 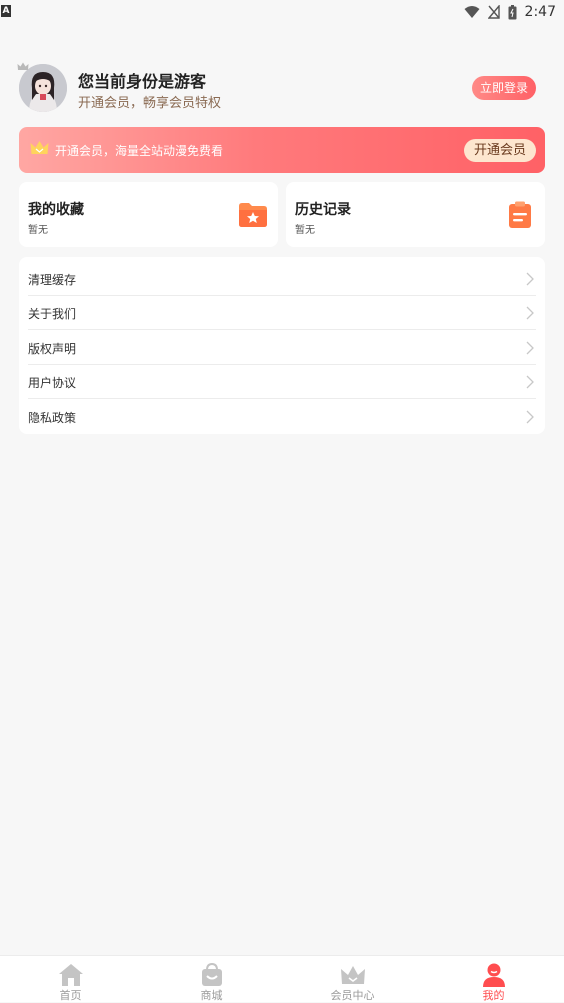 I want to click on battery-icon, so click(x=512, y=11).